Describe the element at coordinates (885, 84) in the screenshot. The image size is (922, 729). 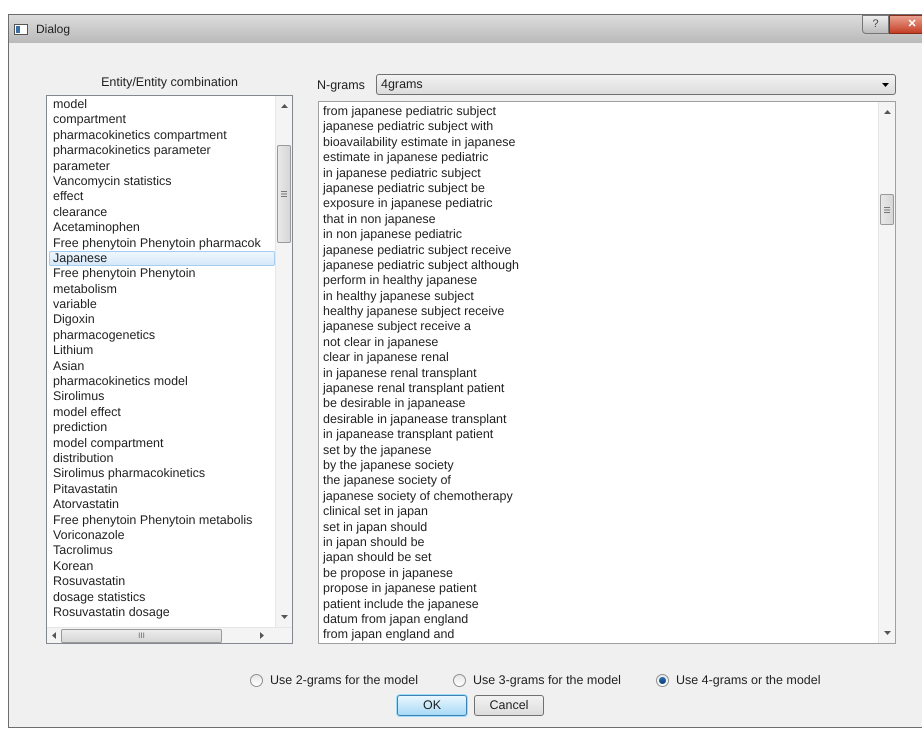
I see `dropdown-arrow-icon` at that location.